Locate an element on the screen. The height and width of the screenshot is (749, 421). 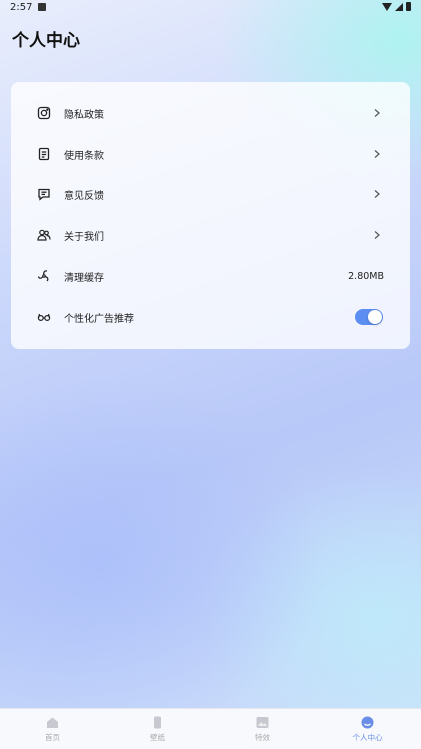
nav-label: 壁纸 is located at coordinates (157, 737).